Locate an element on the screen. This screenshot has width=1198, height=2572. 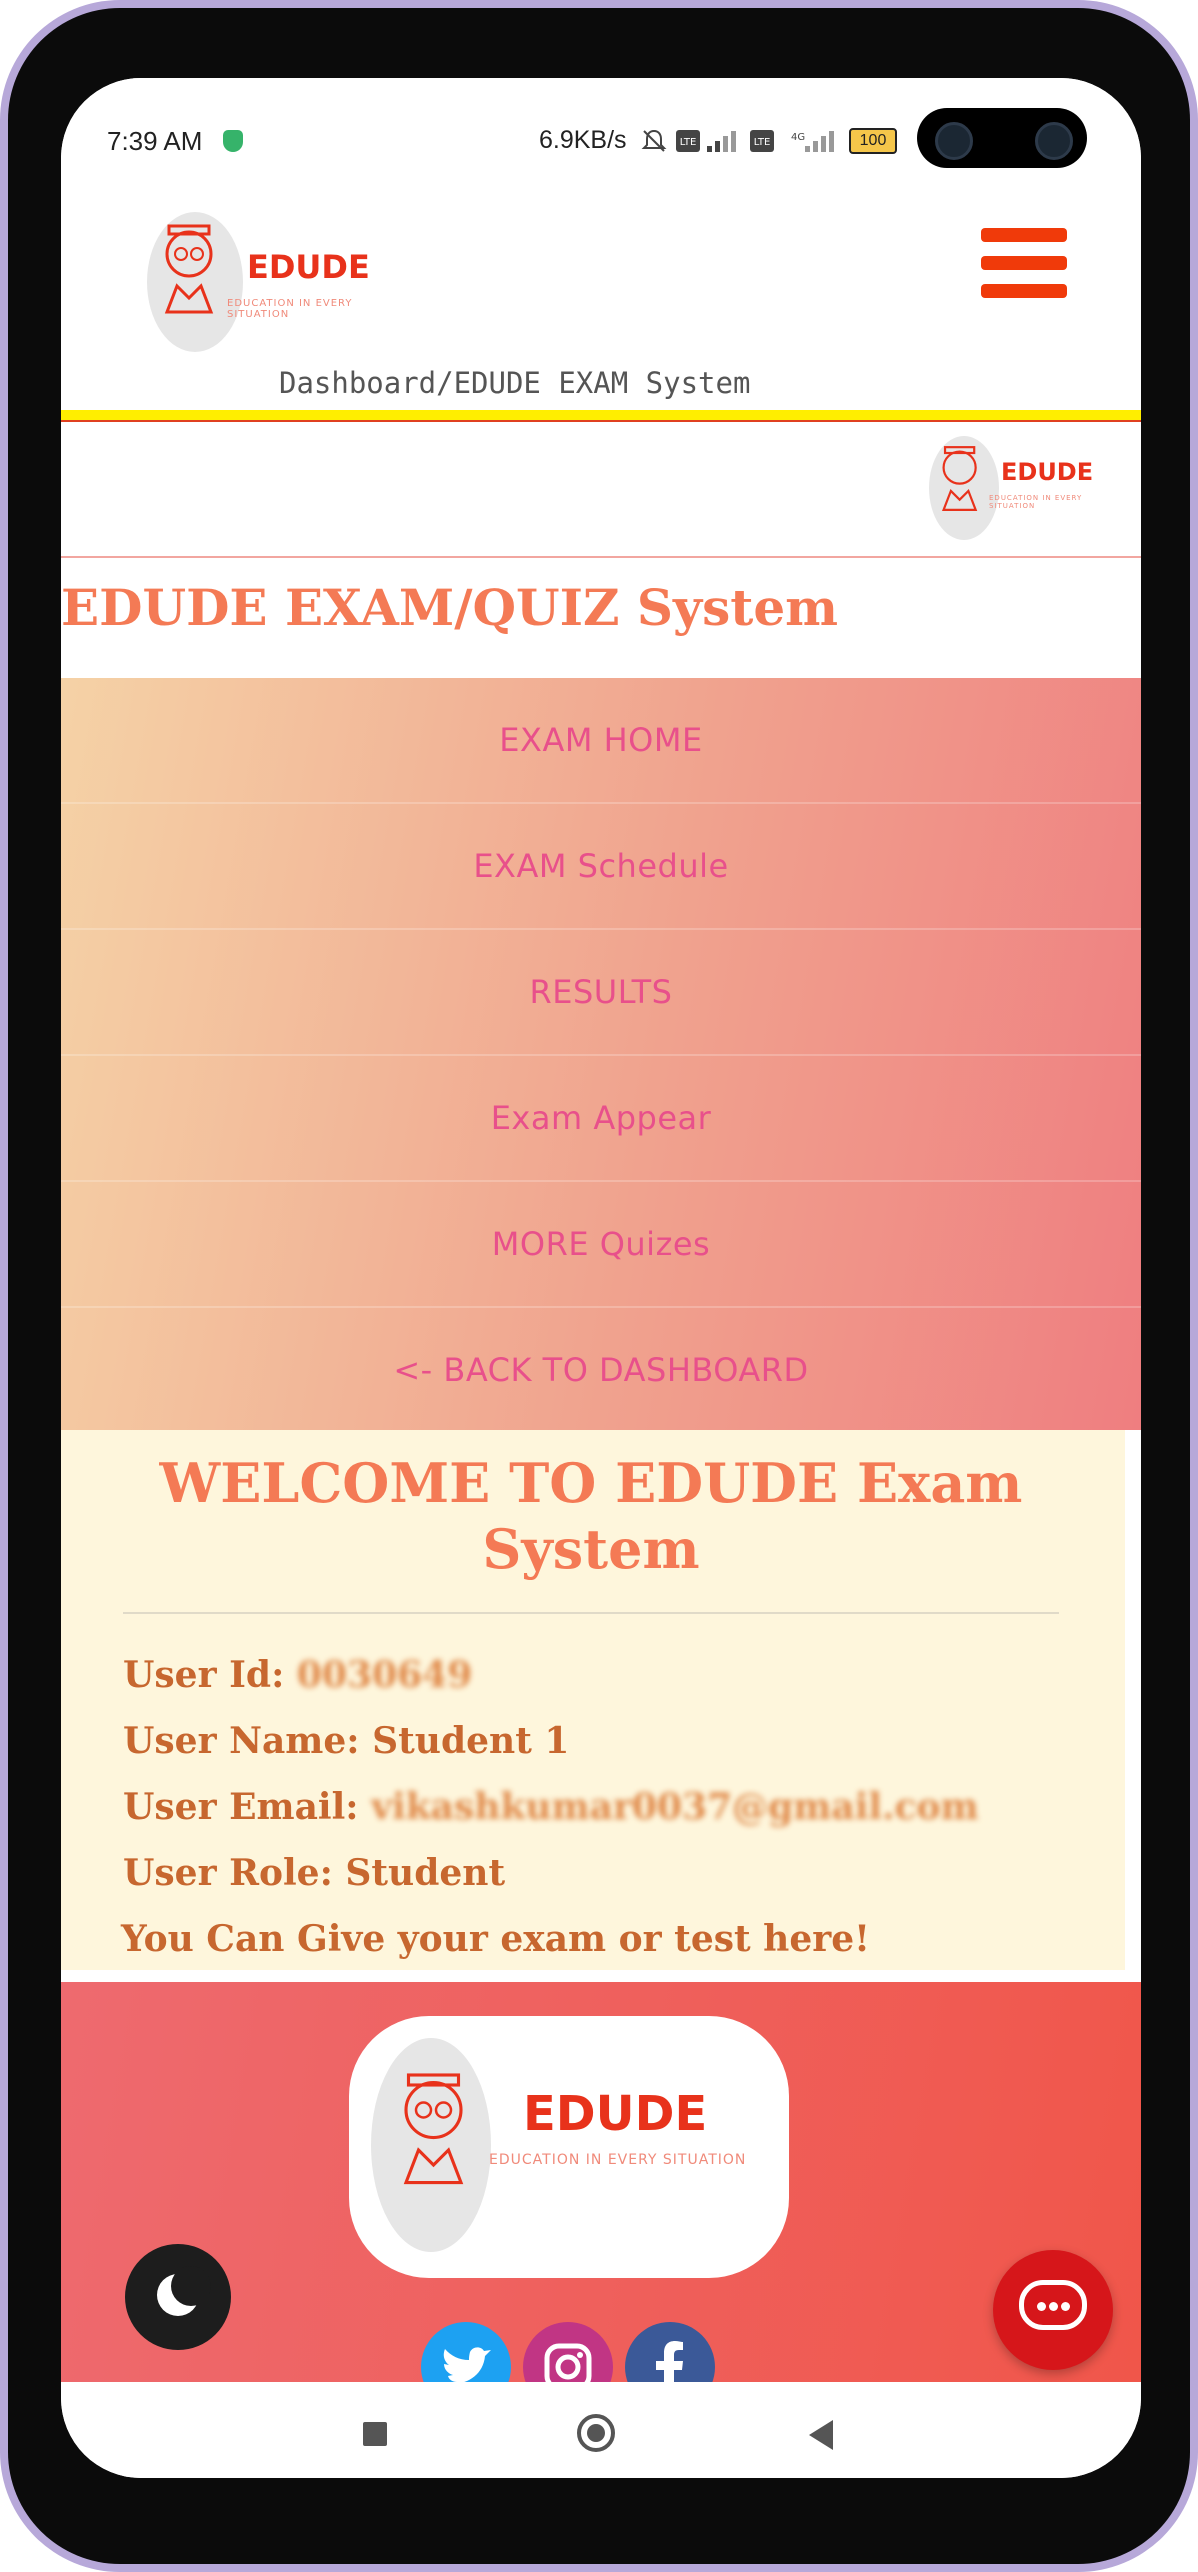
welcome-title: WELCOME TO EDUDE Exam System is located at coordinates (591, 1516).